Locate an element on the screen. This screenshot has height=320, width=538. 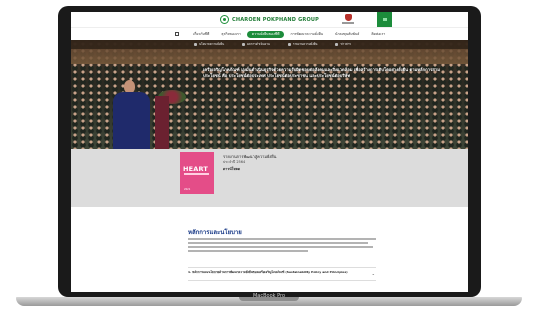
speaker-figure is located at coordinates (130, 114).